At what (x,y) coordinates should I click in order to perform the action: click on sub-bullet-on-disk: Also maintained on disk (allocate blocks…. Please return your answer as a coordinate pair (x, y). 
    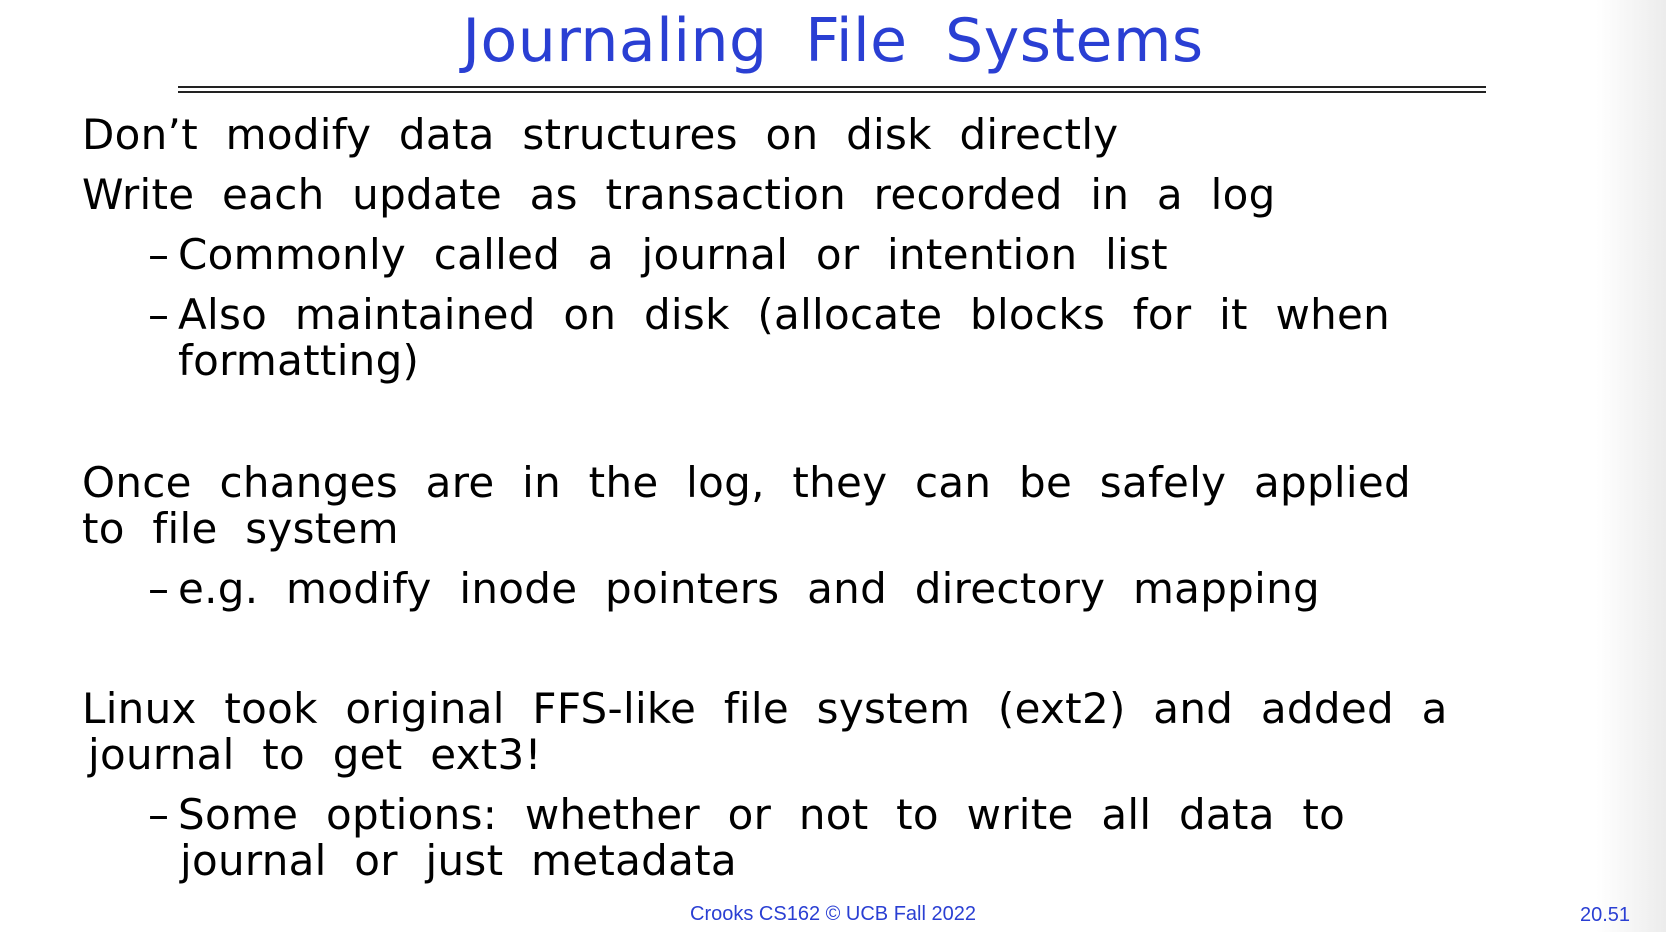
    Looking at the image, I should click on (784, 314).